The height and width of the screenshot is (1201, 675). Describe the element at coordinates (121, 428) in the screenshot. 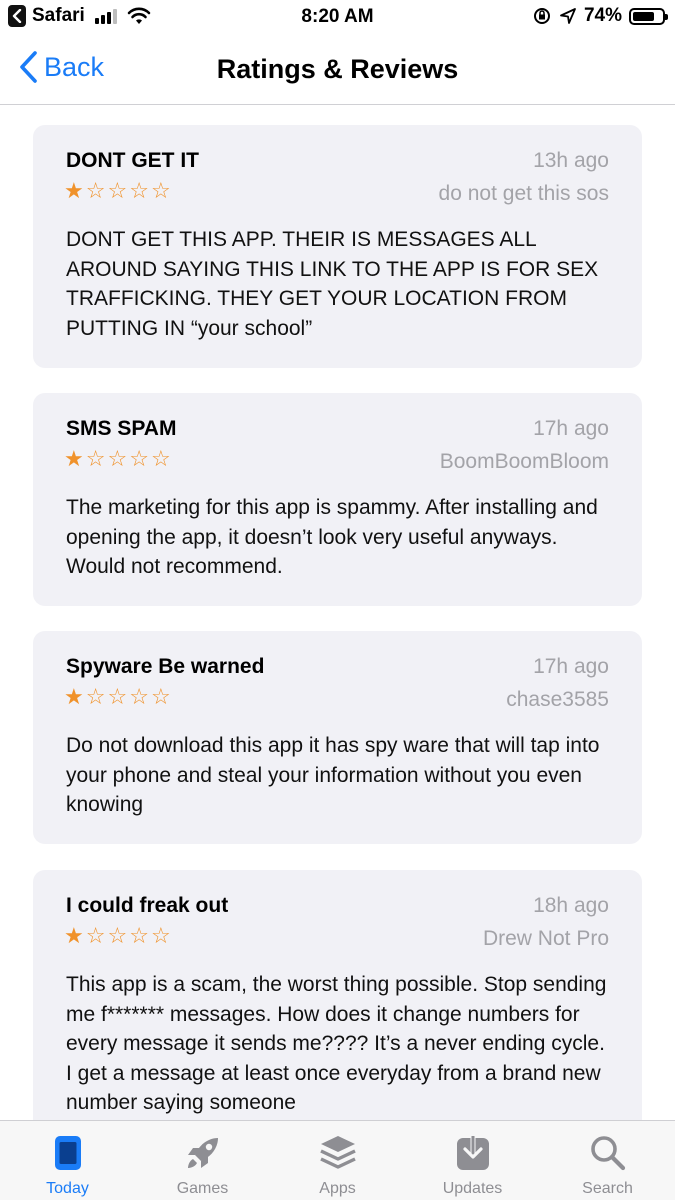

I see `review-title: SMS SPAM` at that location.